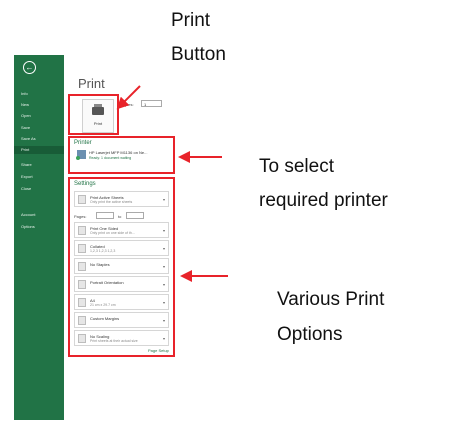  I want to click on arrow-to-print-button, so click(128, 97).